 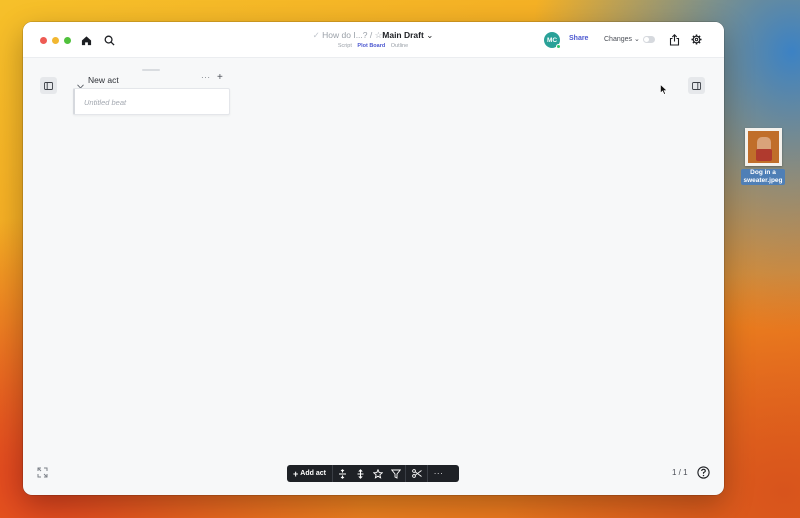 I want to click on saved-check-icon: ✓, so click(x=316, y=35).